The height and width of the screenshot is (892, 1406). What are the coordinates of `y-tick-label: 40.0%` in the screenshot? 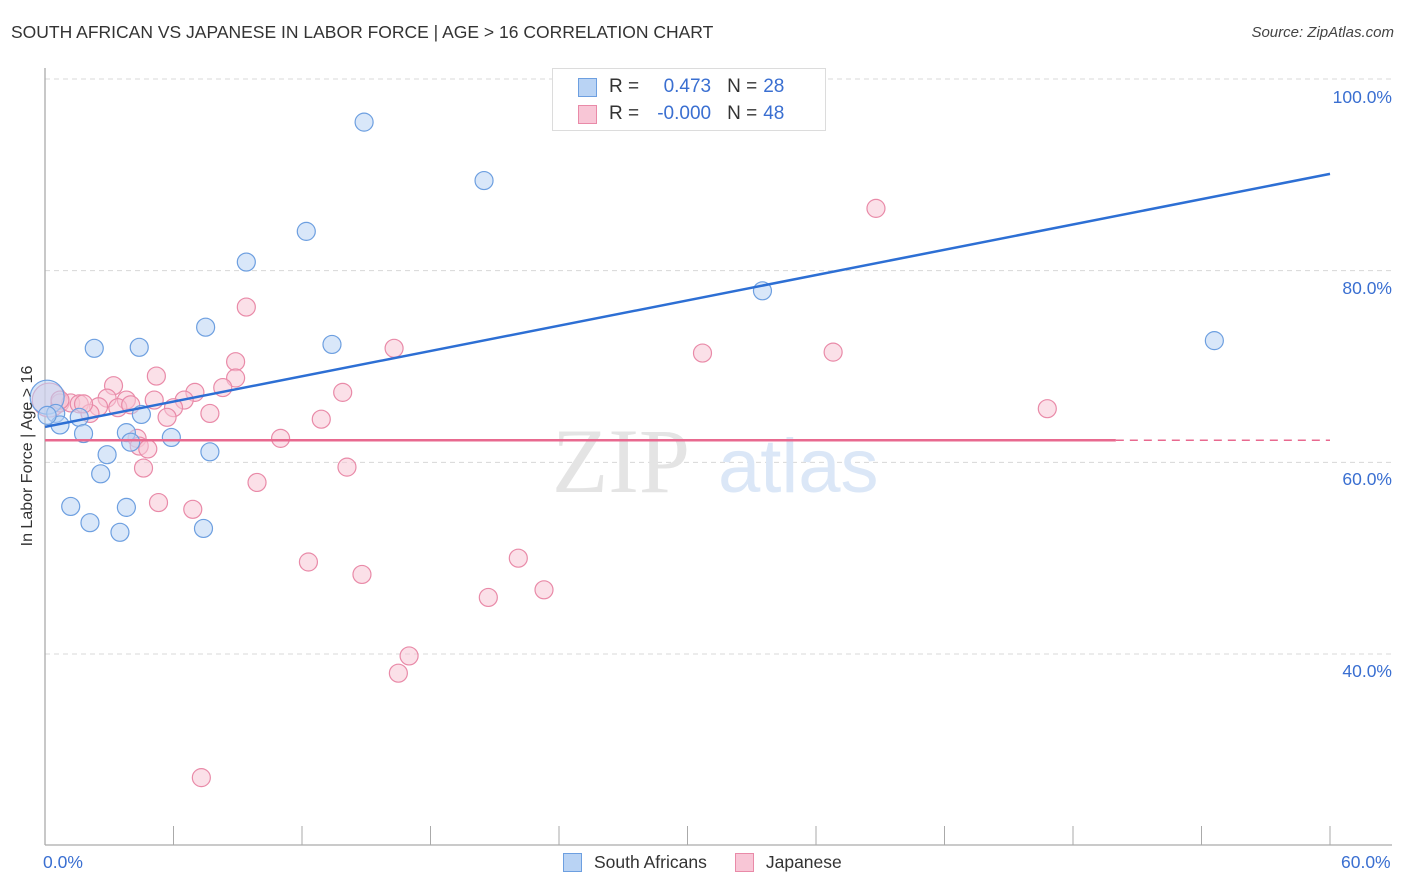 It's located at (1367, 671).